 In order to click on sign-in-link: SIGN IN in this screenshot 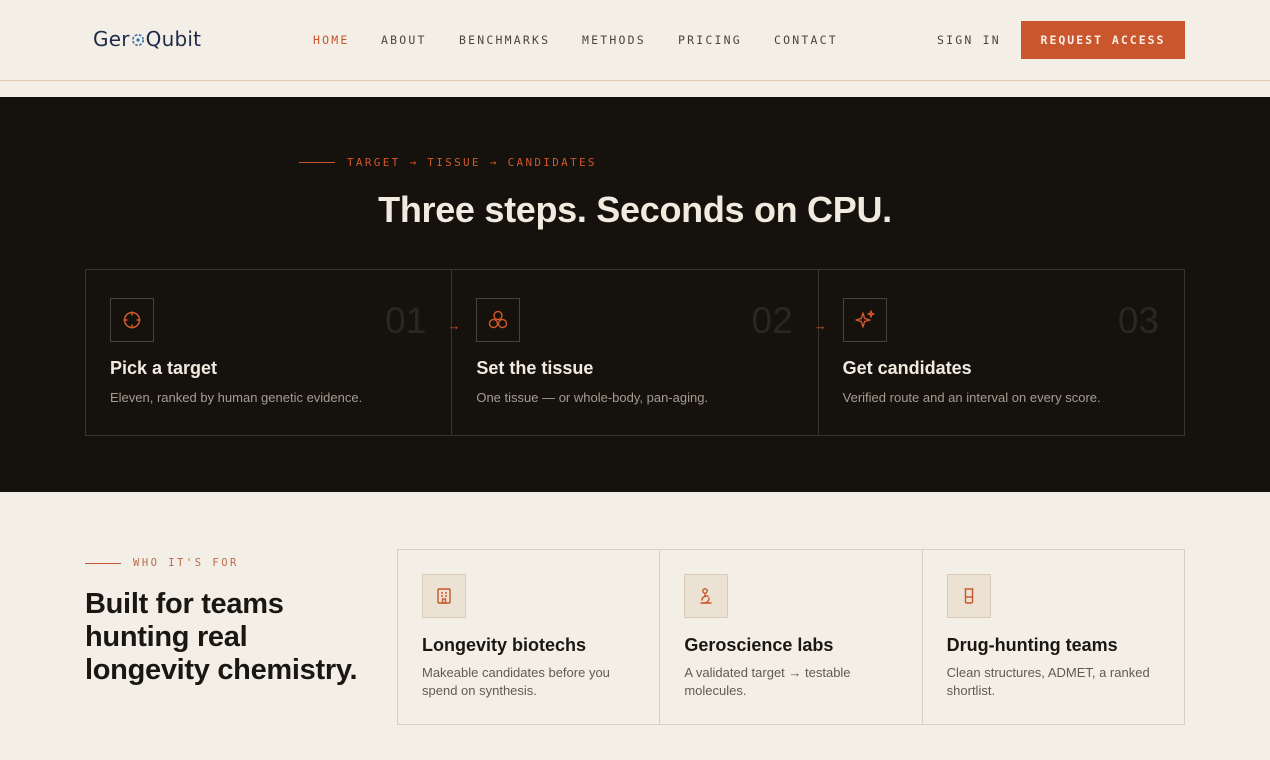, I will do `click(969, 40)`.